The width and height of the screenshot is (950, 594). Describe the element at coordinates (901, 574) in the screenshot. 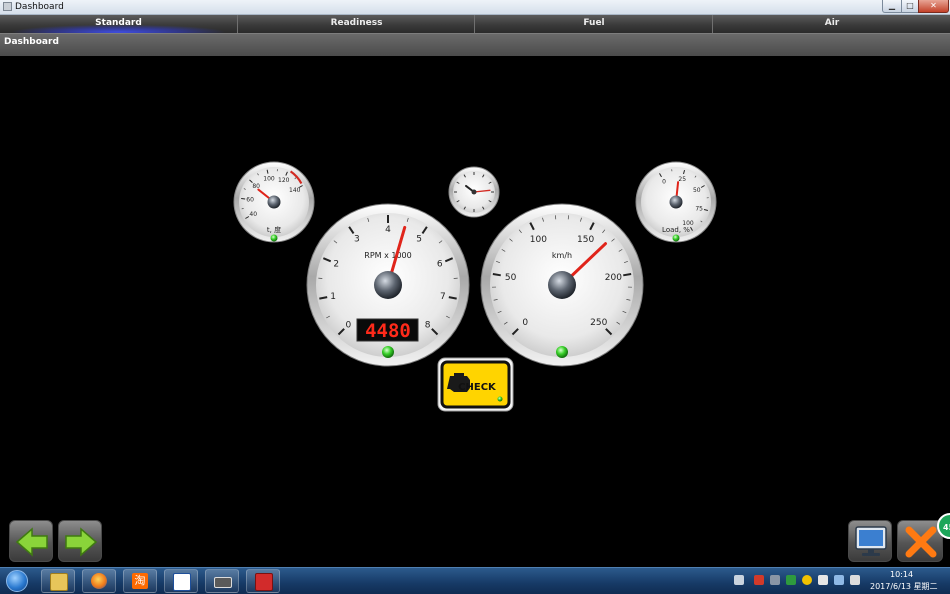

I see `taskbar-clock-time: 10:14` at that location.